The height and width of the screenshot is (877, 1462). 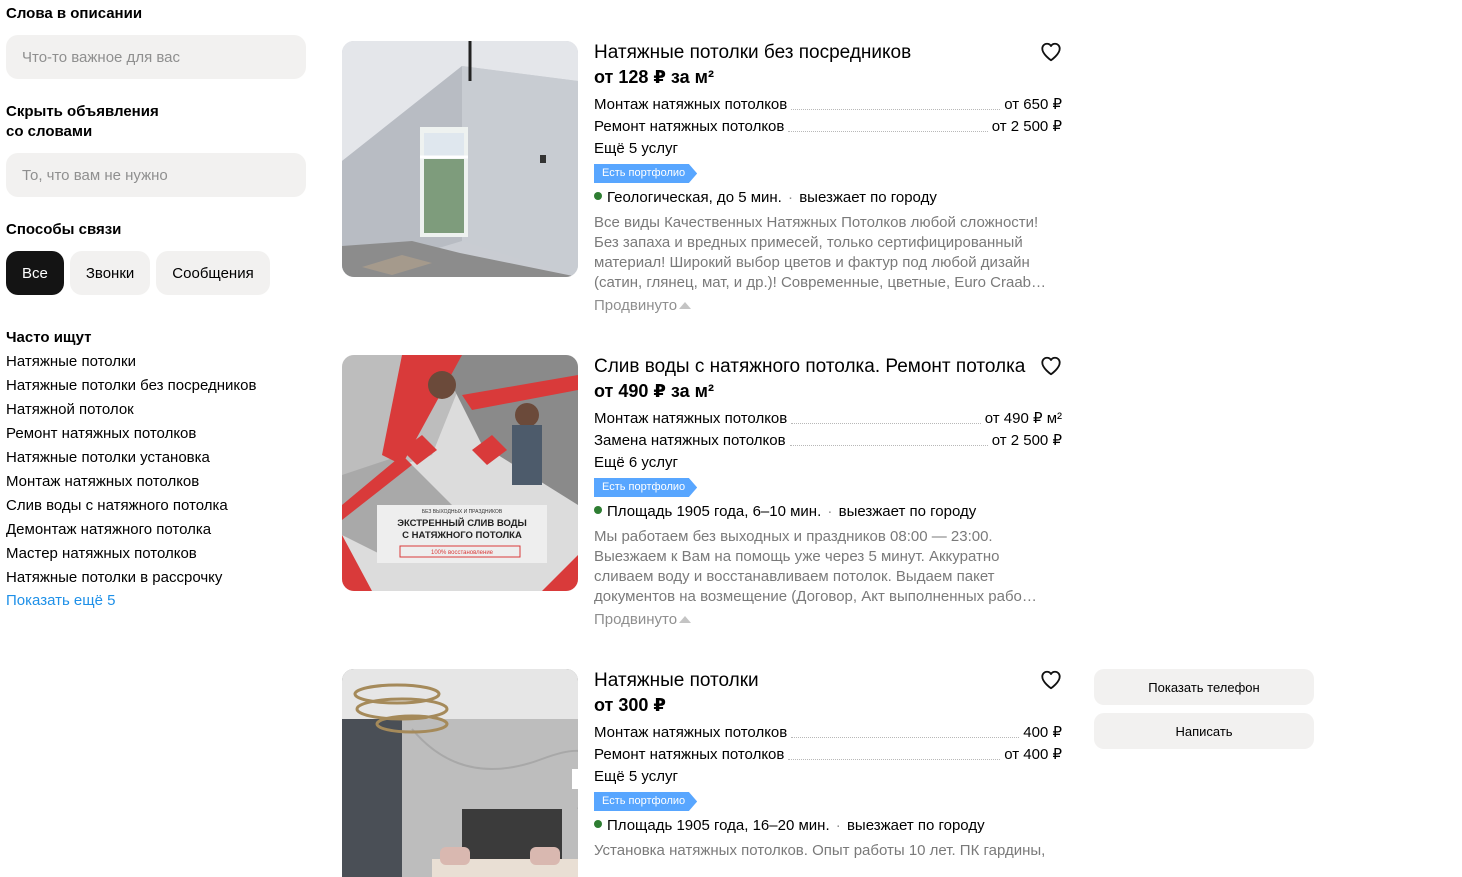 What do you see at coordinates (49, 131) in the screenshot?
I see `hide-words-title-line2: со словами` at bounding box center [49, 131].